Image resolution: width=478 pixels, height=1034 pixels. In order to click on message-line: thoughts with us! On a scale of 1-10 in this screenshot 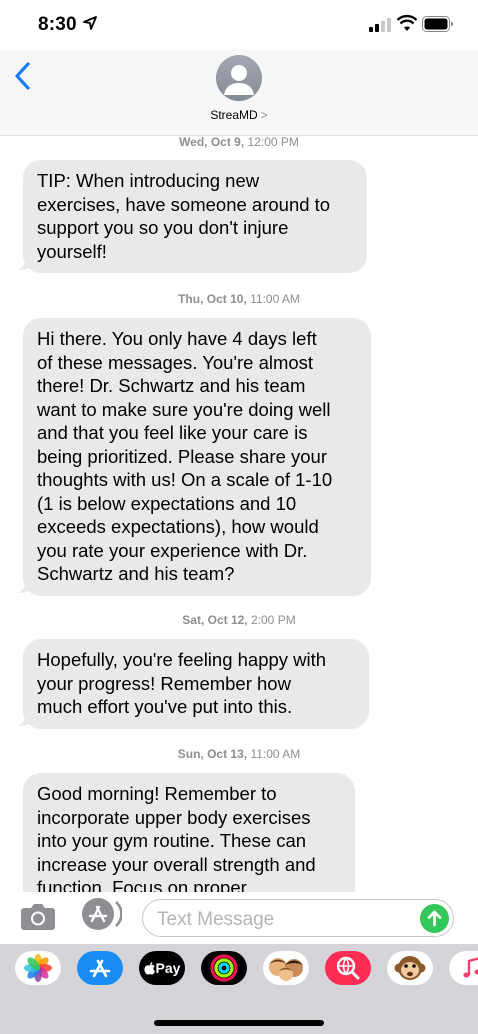, I will do `click(185, 479)`.